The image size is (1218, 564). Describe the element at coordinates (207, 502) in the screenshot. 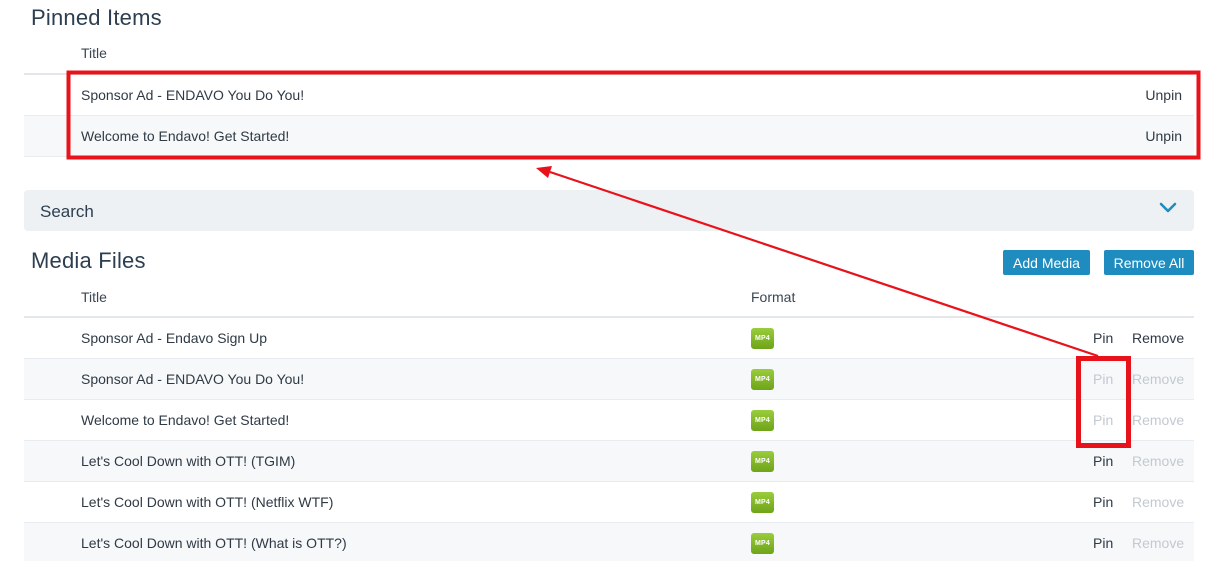

I see `media-file-title: Let's Cool Down with OTT! (Netflix WTF)` at that location.